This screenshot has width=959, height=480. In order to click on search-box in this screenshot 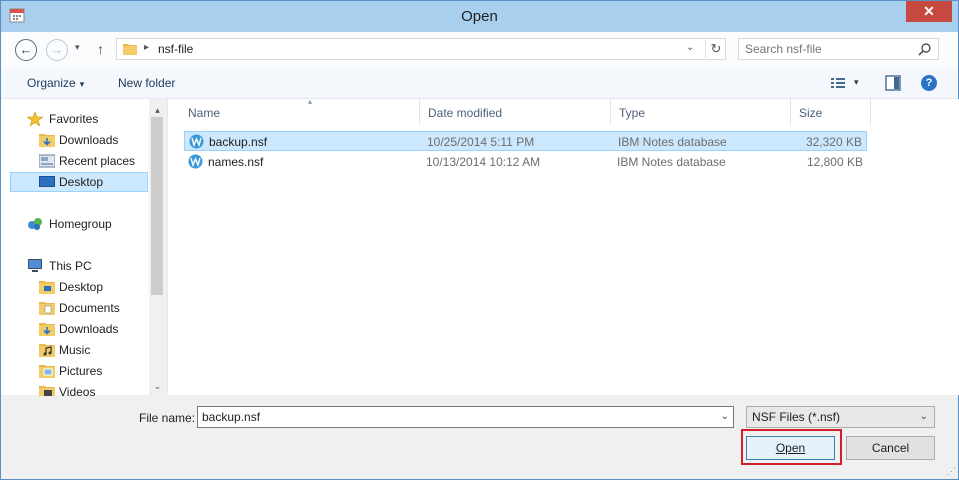, I will do `click(838, 49)`.